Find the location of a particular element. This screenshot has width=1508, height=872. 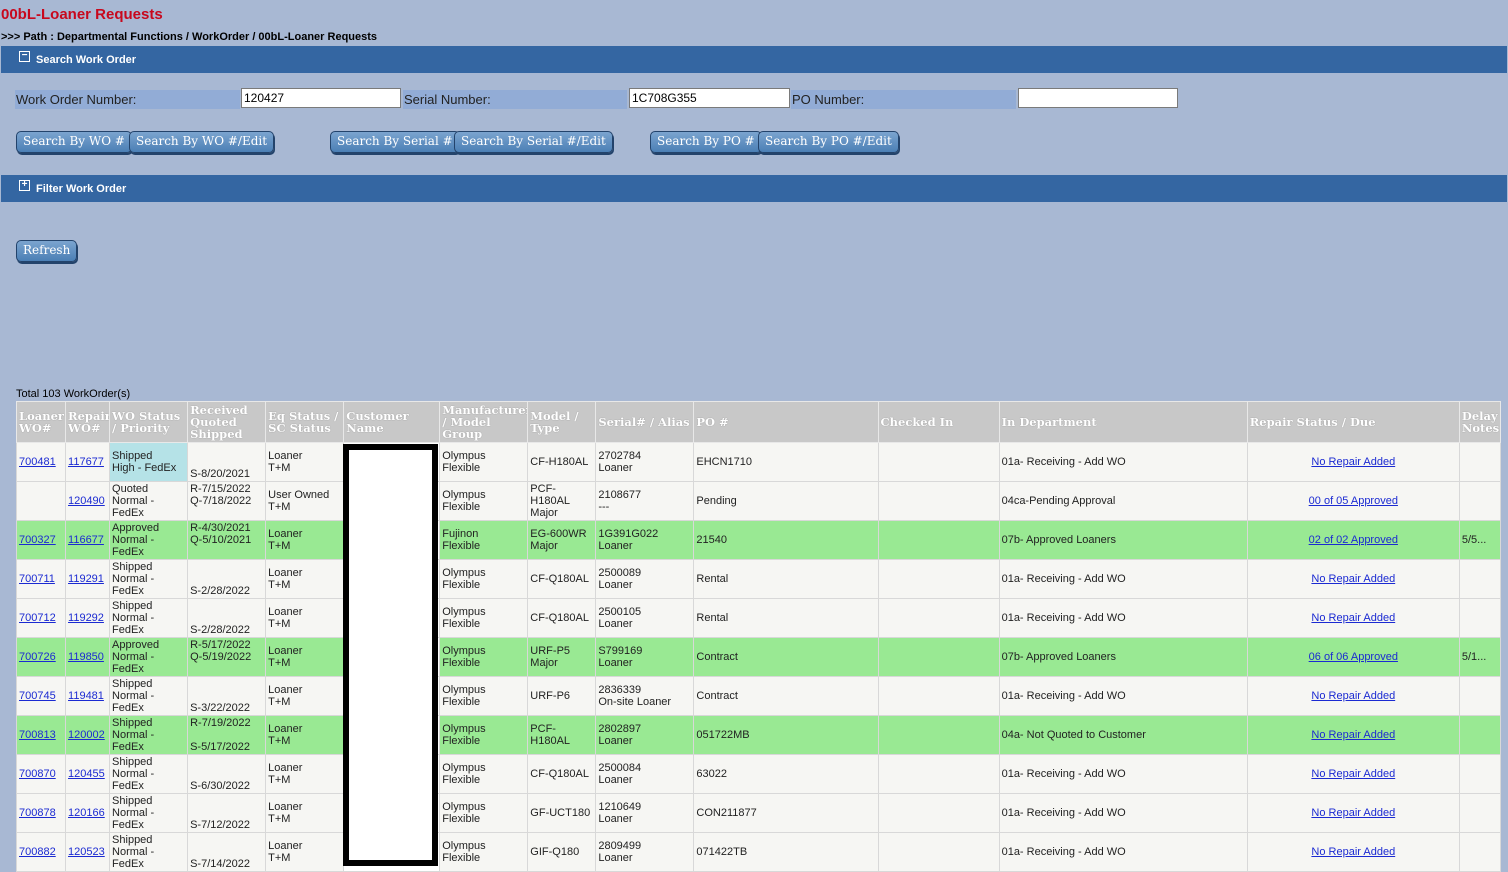

expand-icon: + is located at coordinates (24, 185).